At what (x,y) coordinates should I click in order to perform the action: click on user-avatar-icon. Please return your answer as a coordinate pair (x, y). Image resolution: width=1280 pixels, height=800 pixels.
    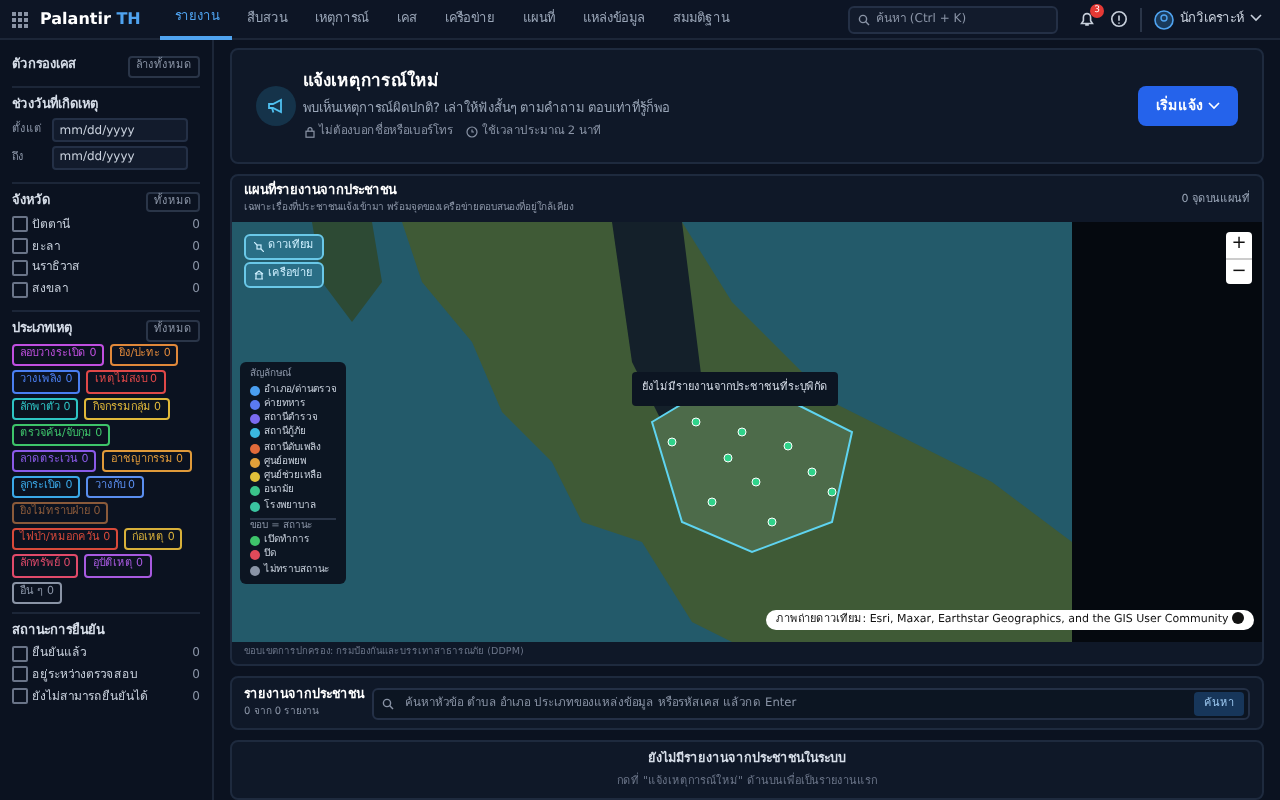
    Looking at the image, I should click on (1164, 19).